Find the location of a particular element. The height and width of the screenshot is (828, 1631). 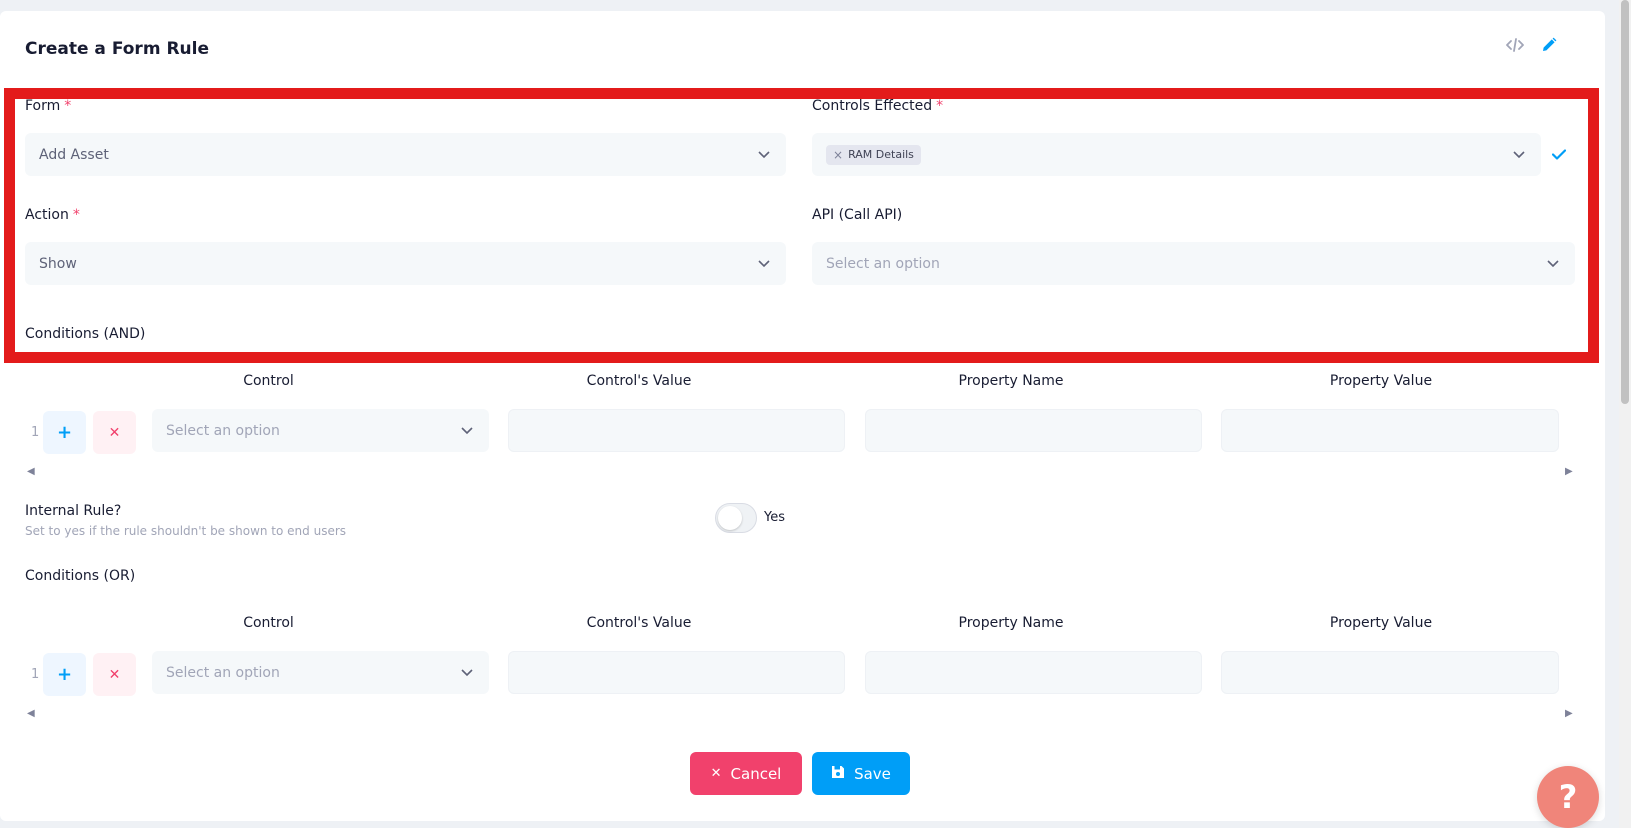

controls-effected-label: Controls Effected * is located at coordinates (878, 106).